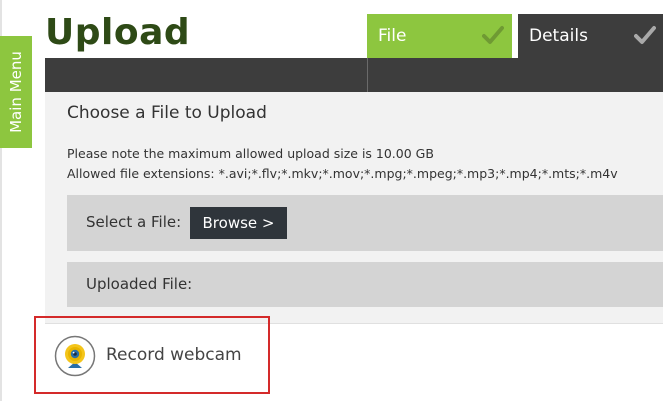 The width and height of the screenshot is (663, 401). Describe the element at coordinates (367, 75) in the screenshot. I see `step-divider` at that location.